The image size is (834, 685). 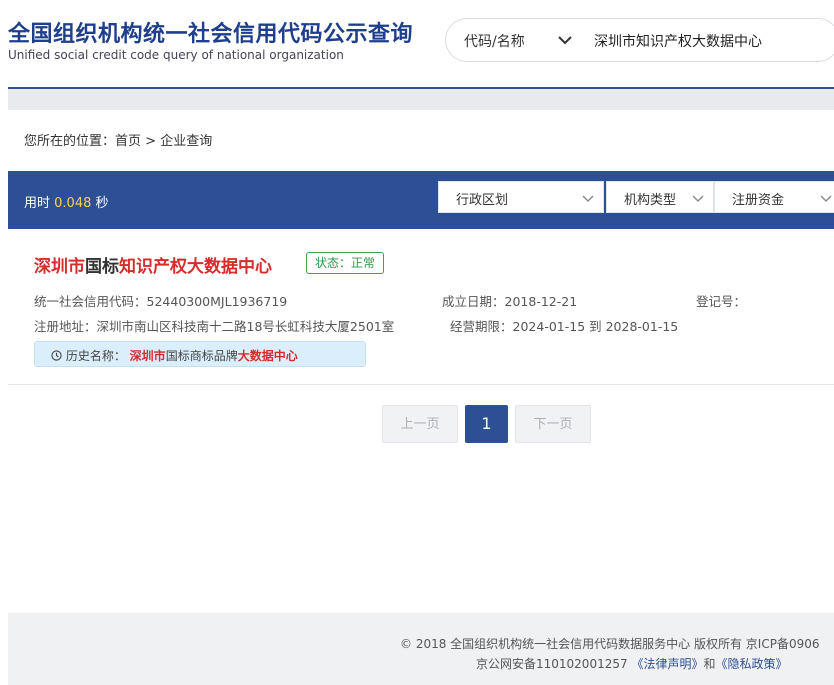 What do you see at coordinates (421, 99) in the screenshot?
I see `nav-strip` at bounding box center [421, 99].